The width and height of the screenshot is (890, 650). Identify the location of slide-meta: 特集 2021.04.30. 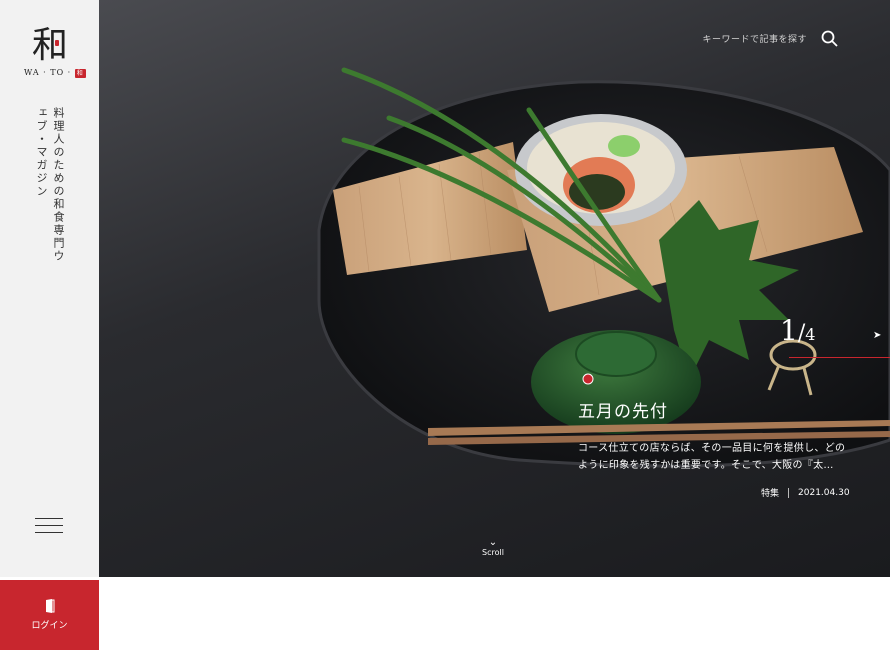
(805, 492).